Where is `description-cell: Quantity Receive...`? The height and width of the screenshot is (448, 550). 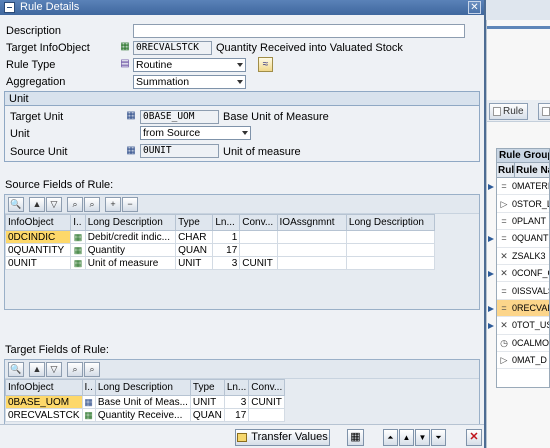
description-cell: Quantity Receive... is located at coordinates (142, 415).